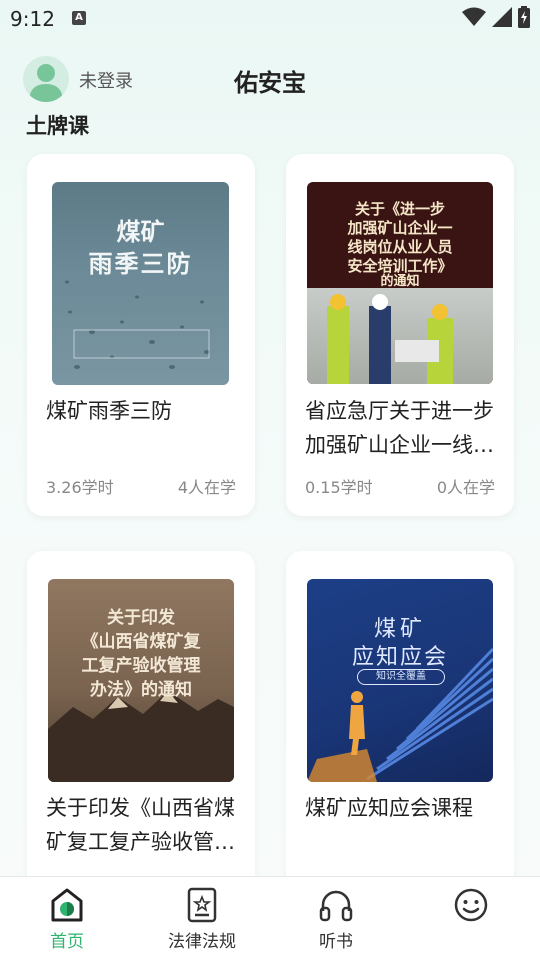 Image resolution: width=540 pixels, height=961 pixels. What do you see at coordinates (202, 942) in the screenshot?
I see `nav-law-label: 法律法规` at bounding box center [202, 942].